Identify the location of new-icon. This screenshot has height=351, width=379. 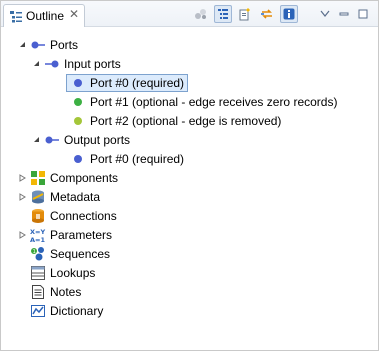
(245, 14).